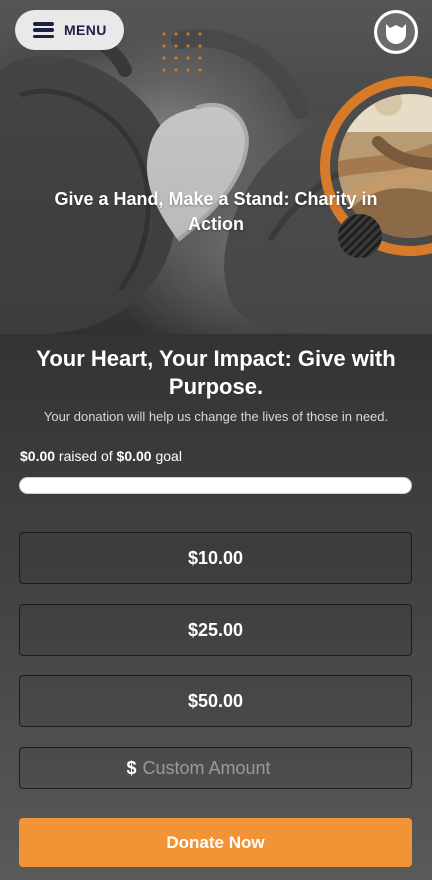 Image resolution: width=432 pixels, height=880 pixels. What do you see at coordinates (215, 842) in the screenshot?
I see `donate-button: Donate Now` at bounding box center [215, 842].